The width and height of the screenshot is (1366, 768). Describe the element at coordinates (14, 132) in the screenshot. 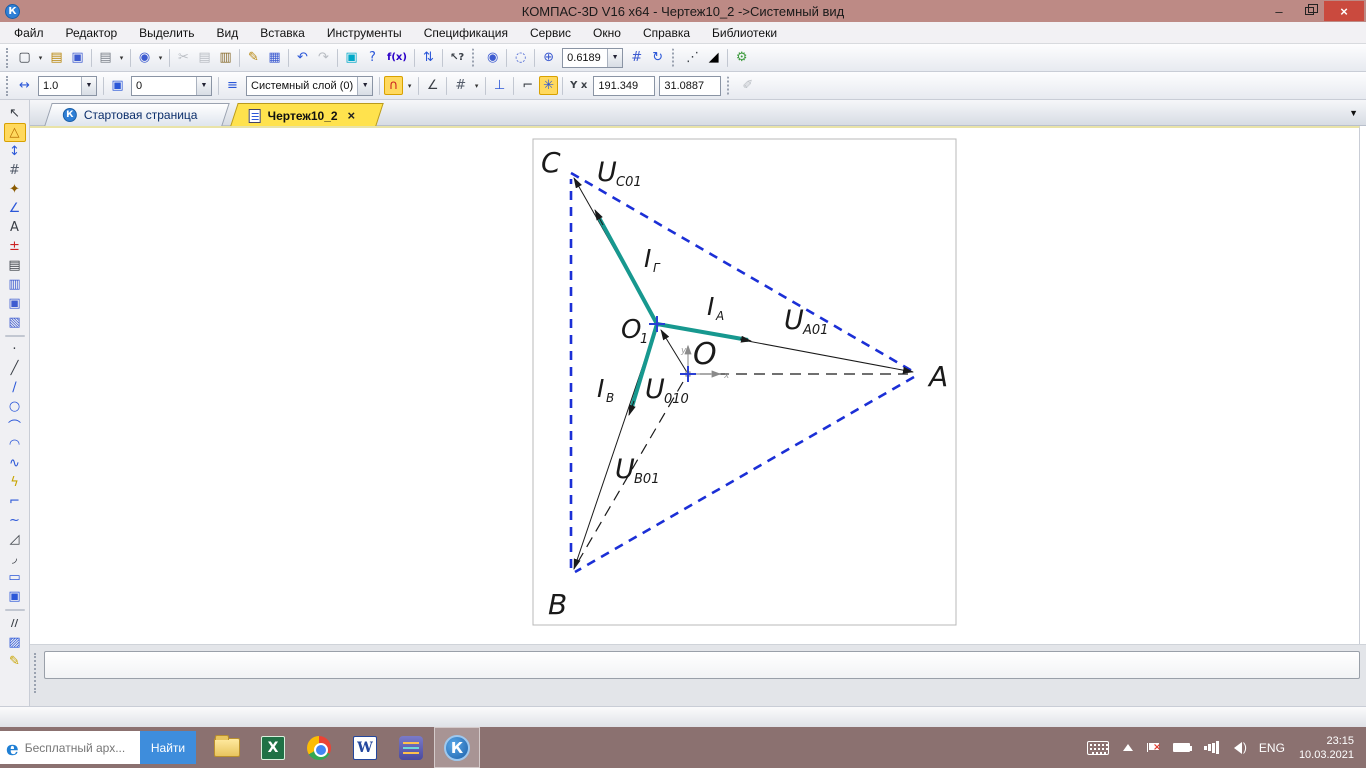

I see `panel-geometry: △` at that location.